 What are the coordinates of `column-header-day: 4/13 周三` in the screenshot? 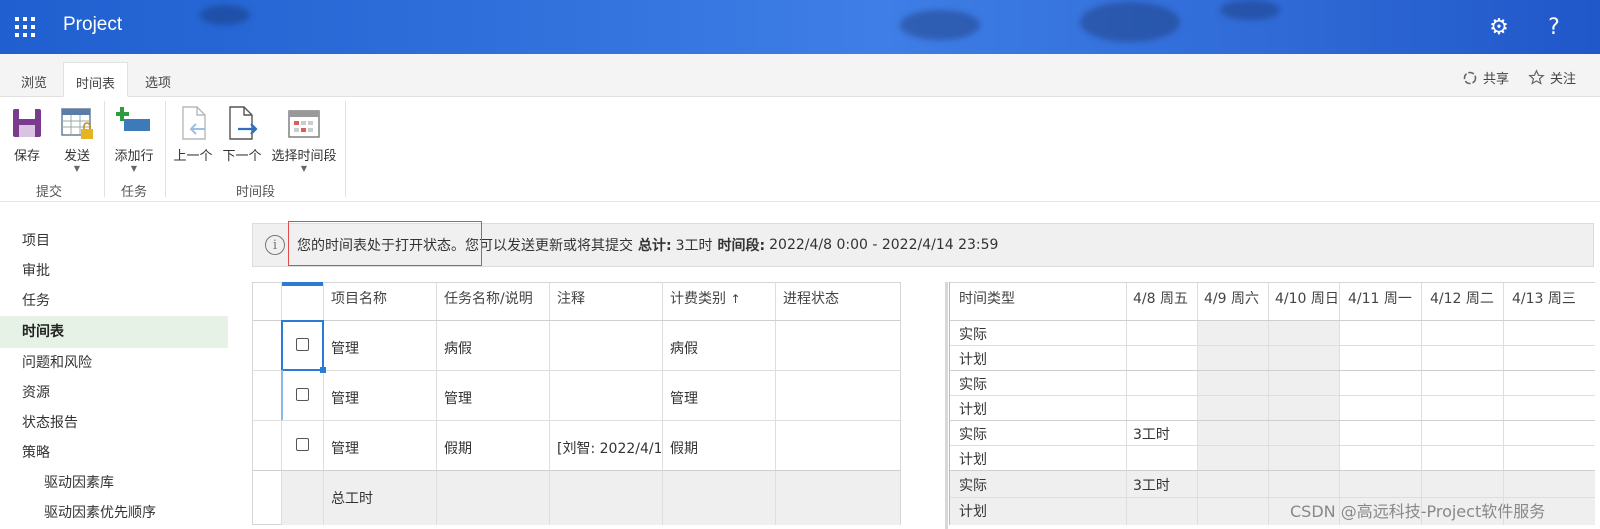 It's located at (1553, 298).